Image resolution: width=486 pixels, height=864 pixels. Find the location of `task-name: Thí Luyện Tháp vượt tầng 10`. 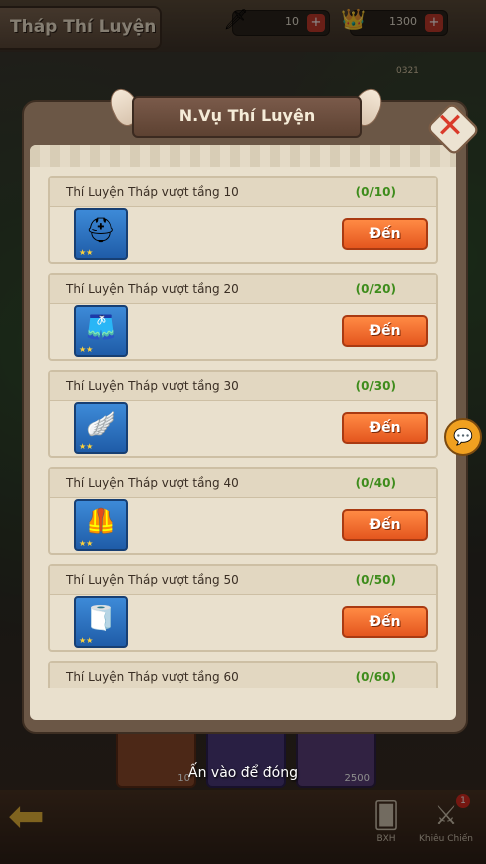

task-name: Thí Luyện Tháp vượt tầng 10 is located at coordinates (152, 192).